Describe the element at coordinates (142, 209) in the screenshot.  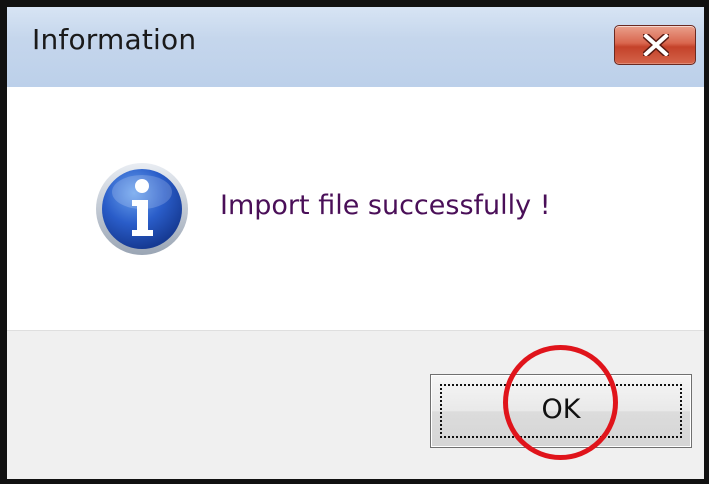
I see `information-icon` at that location.